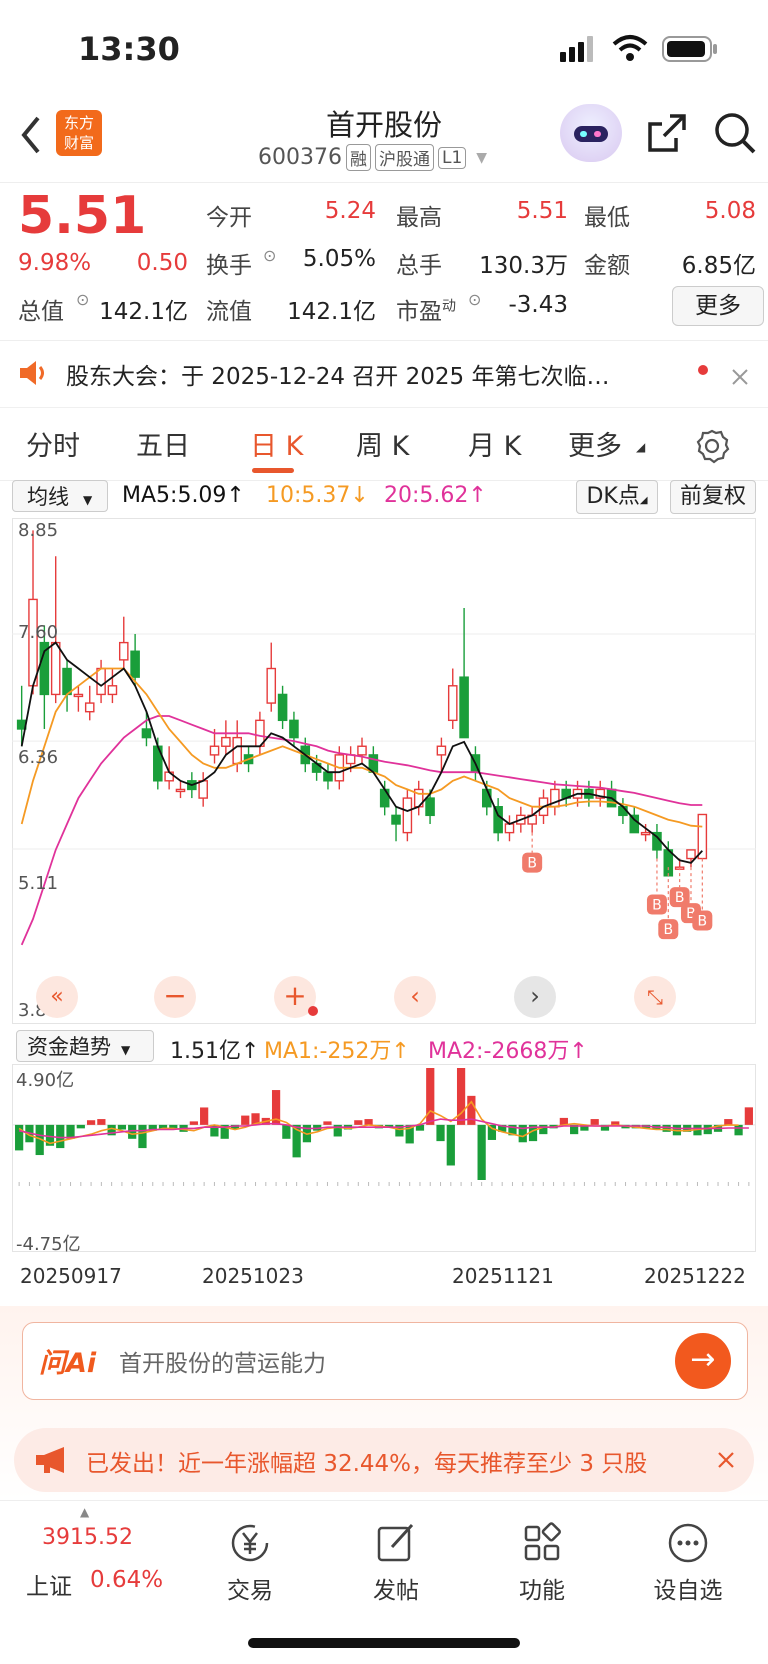 Image resolution: width=768 pixels, height=1664 pixels. I want to click on step-right-icon: ›, so click(535, 997).